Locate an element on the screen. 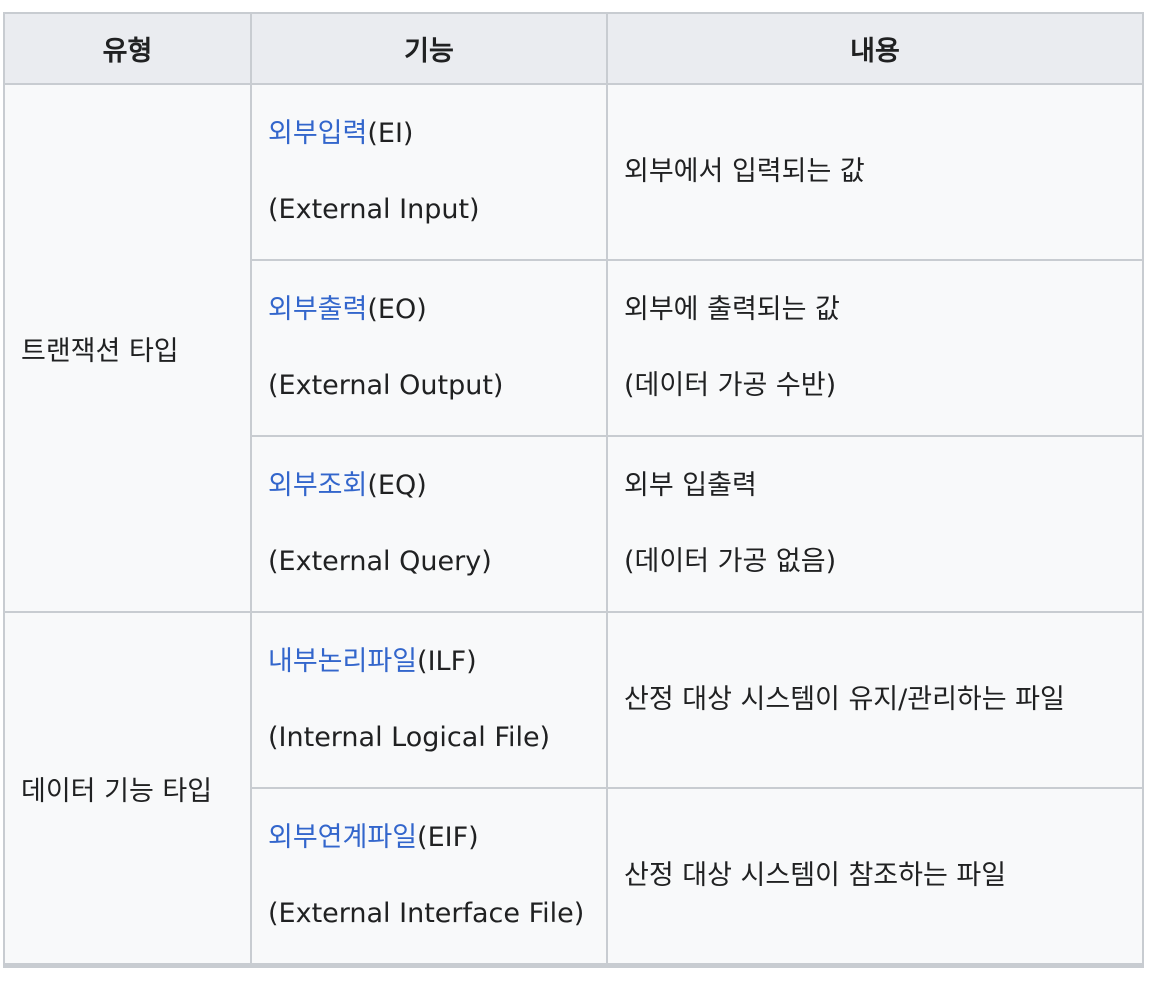 This screenshot has width=1156, height=999. function-english: (External Output) is located at coordinates (386, 385).